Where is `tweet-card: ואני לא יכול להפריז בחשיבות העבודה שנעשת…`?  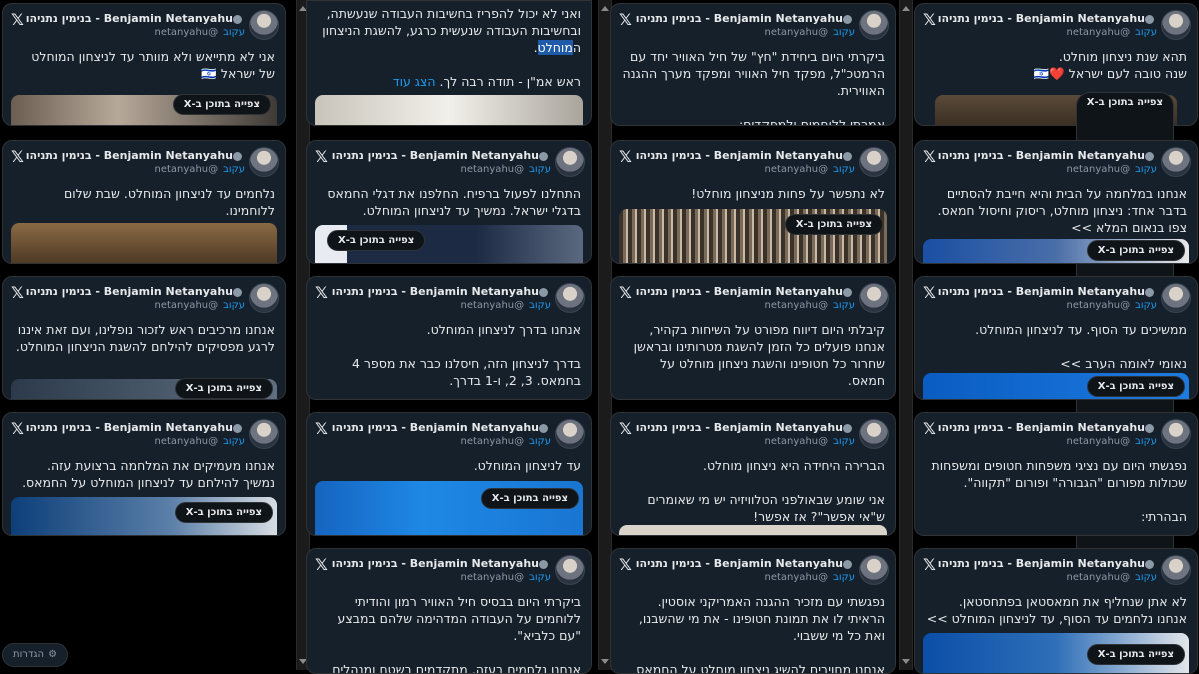
tweet-card: ואני לא יכול להפריז בחשיבות העבודה שנעשת… is located at coordinates (449, 63).